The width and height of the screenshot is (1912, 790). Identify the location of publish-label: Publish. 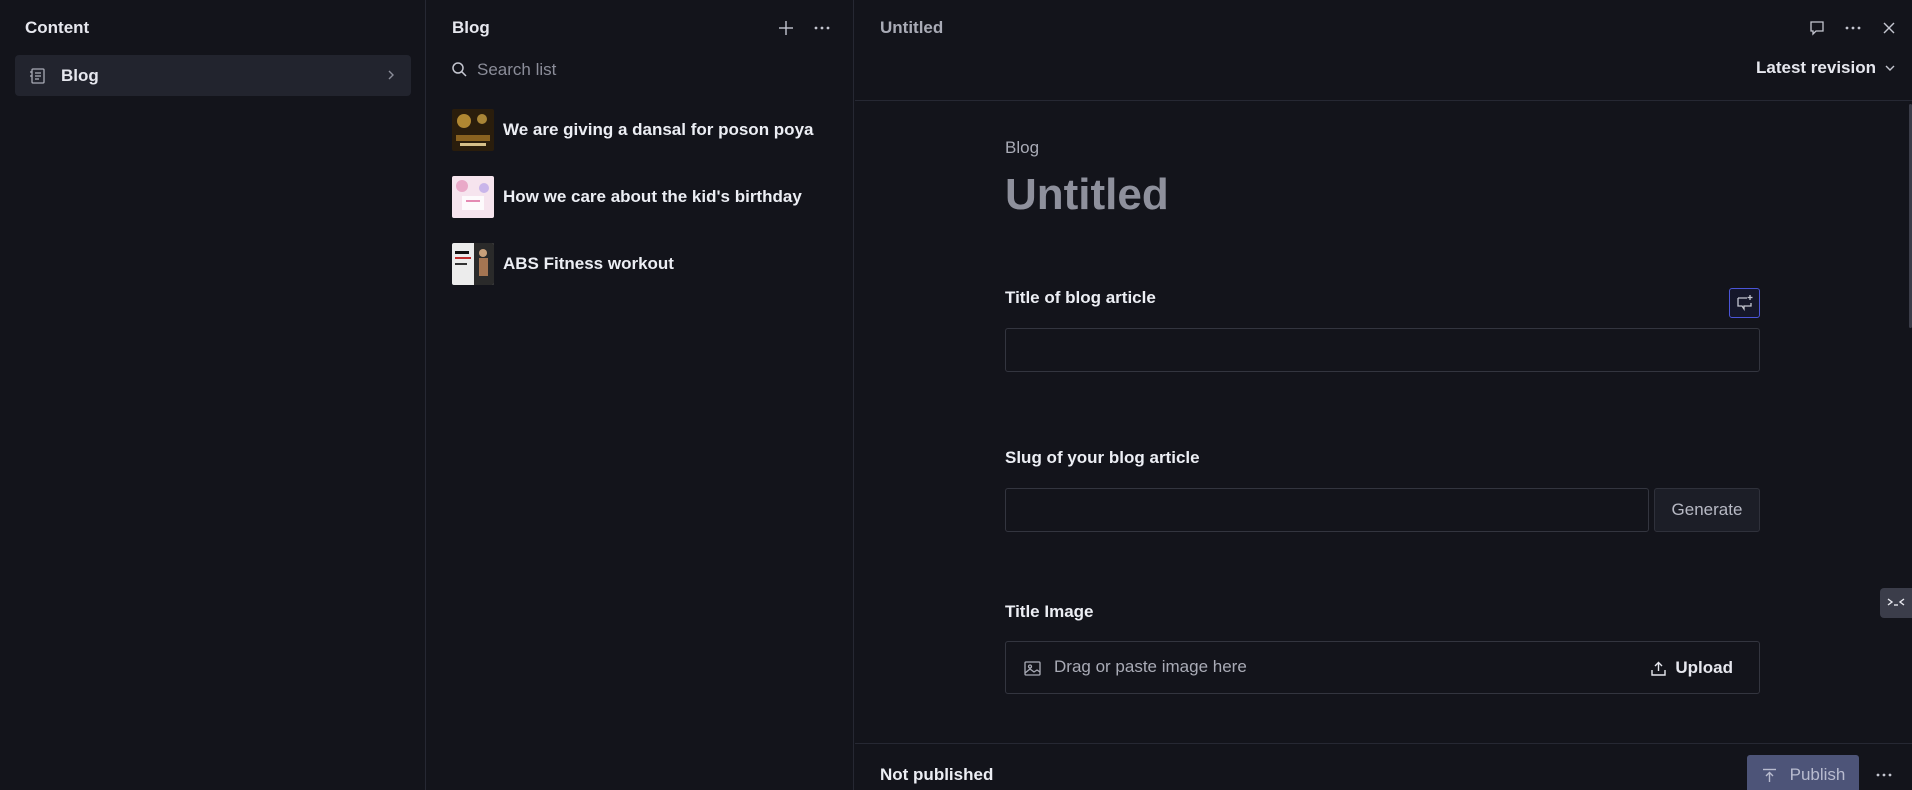
(1817, 774).